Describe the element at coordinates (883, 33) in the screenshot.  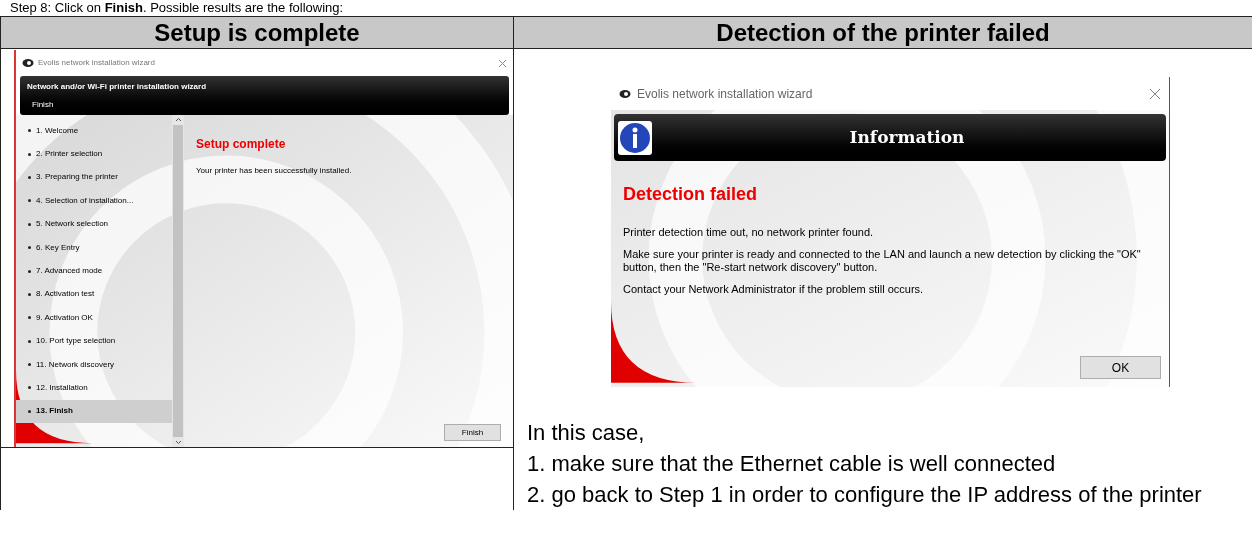
I see `column-header: Detection of the printer failed` at that location.